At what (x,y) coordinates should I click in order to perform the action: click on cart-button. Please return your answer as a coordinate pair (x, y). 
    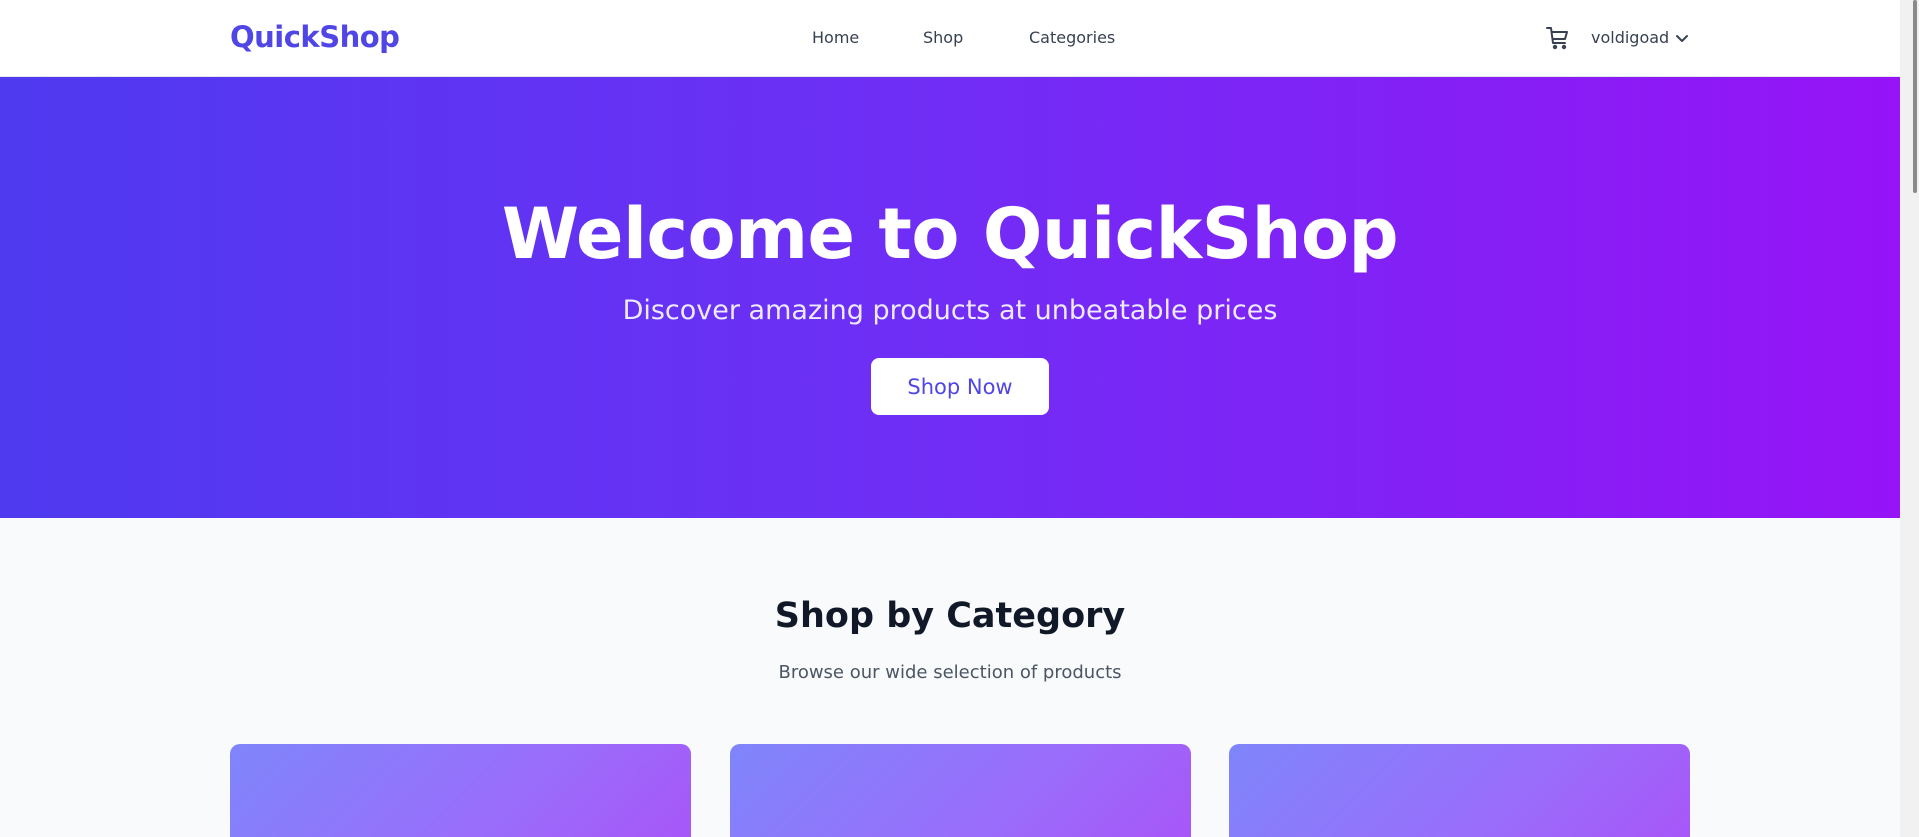
    Looking at the image, I should click on (1558, 38).